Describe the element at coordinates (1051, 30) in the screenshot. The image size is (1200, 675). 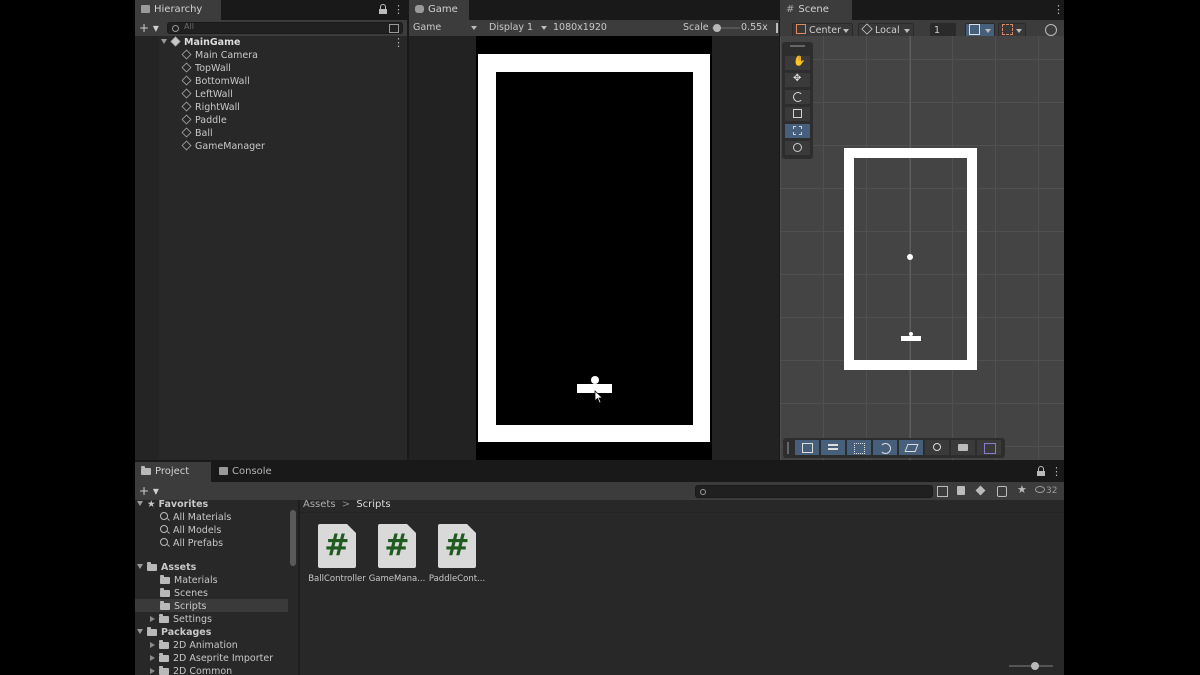
I see `gizmo-globe-icon` at that location.